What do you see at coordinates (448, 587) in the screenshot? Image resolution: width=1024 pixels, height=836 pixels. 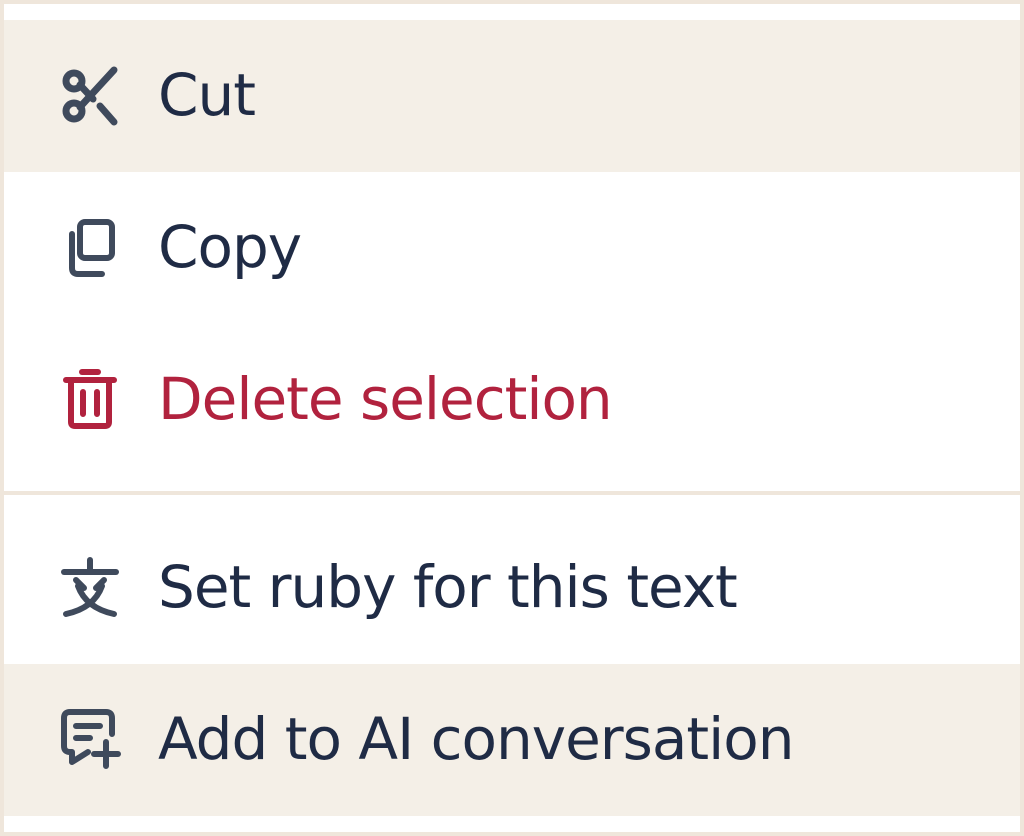 I see `menu-item-label: Set ruby for this text` at bounding box center [448, 587].